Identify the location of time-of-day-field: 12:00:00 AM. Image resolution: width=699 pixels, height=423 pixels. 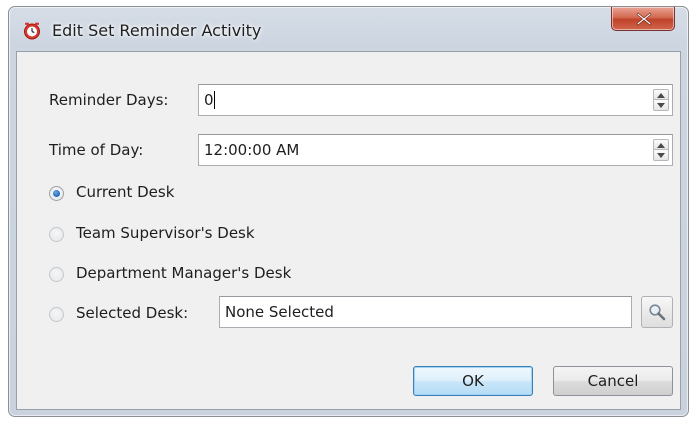
(435, 150).